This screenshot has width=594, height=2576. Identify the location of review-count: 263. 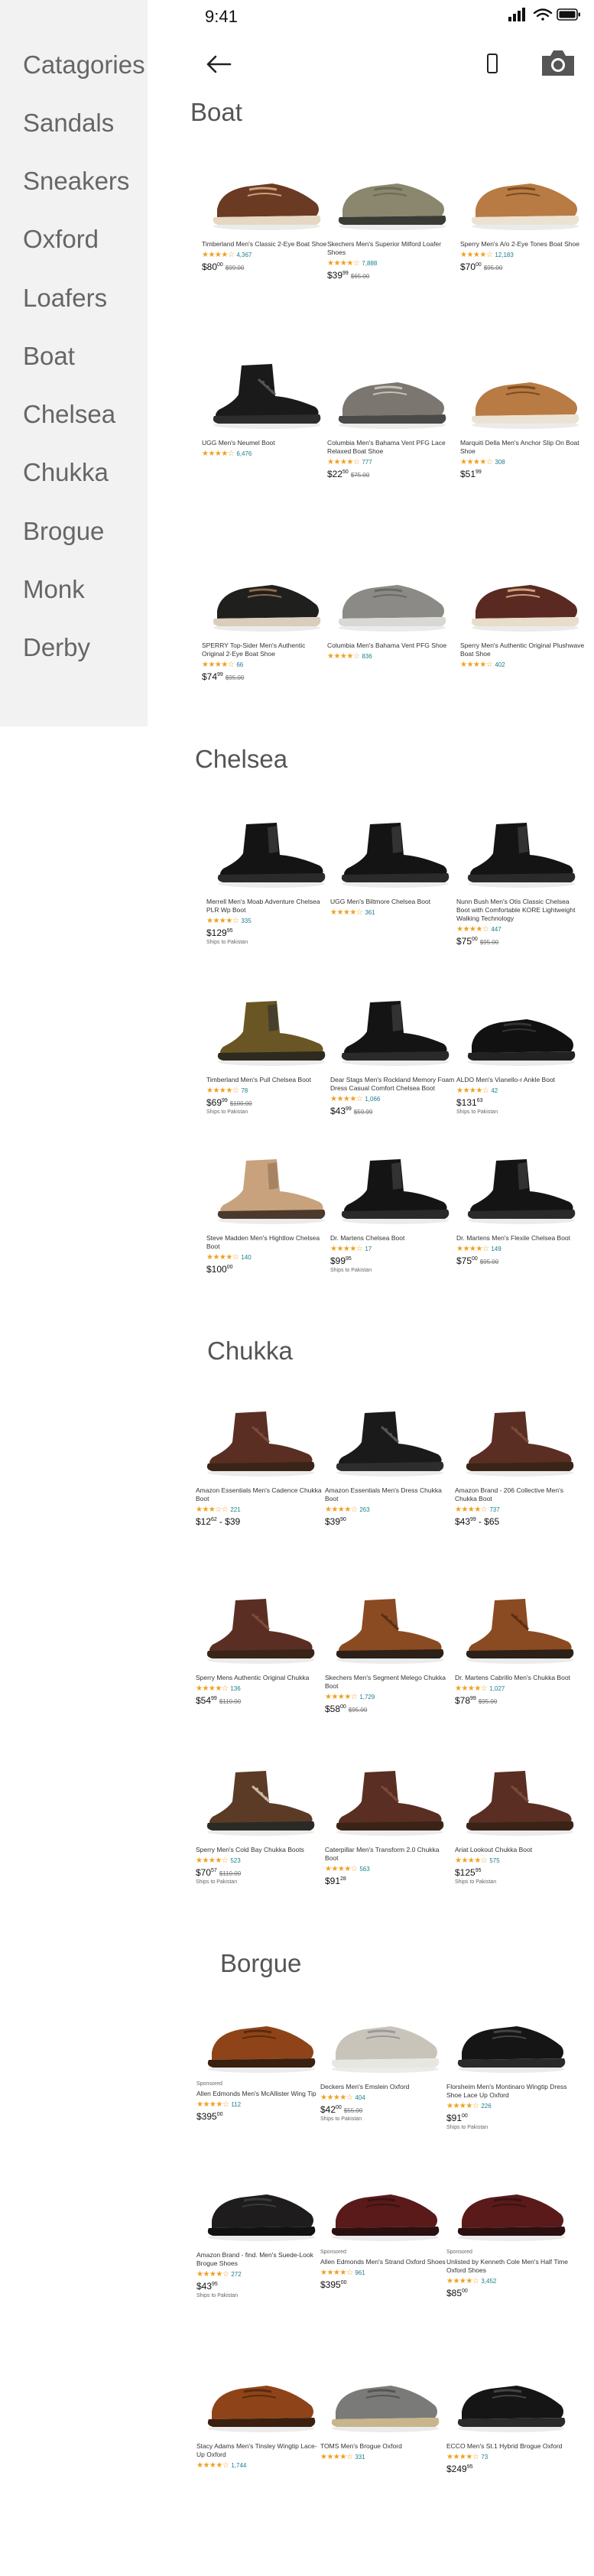
(364, 1510).